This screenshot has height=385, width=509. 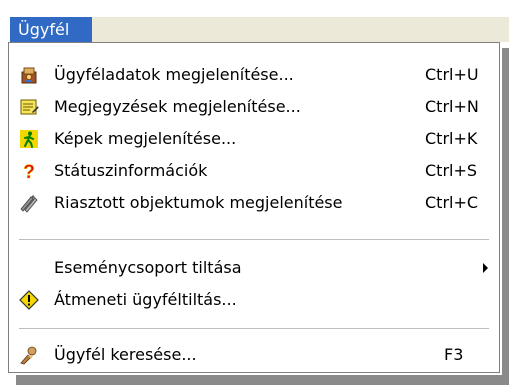 What do you see at coordinates (452, 74) in the screenshot?
I see `menu-item-shortcut: Ctrl+U` at bounding box center [452, 74].